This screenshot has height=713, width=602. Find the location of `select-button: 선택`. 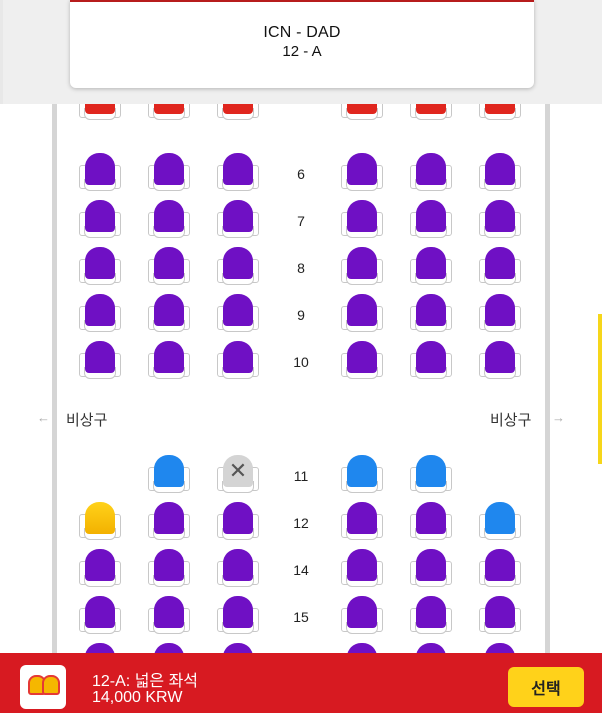

select-button: 선택 is located at coordinates (546, 687).